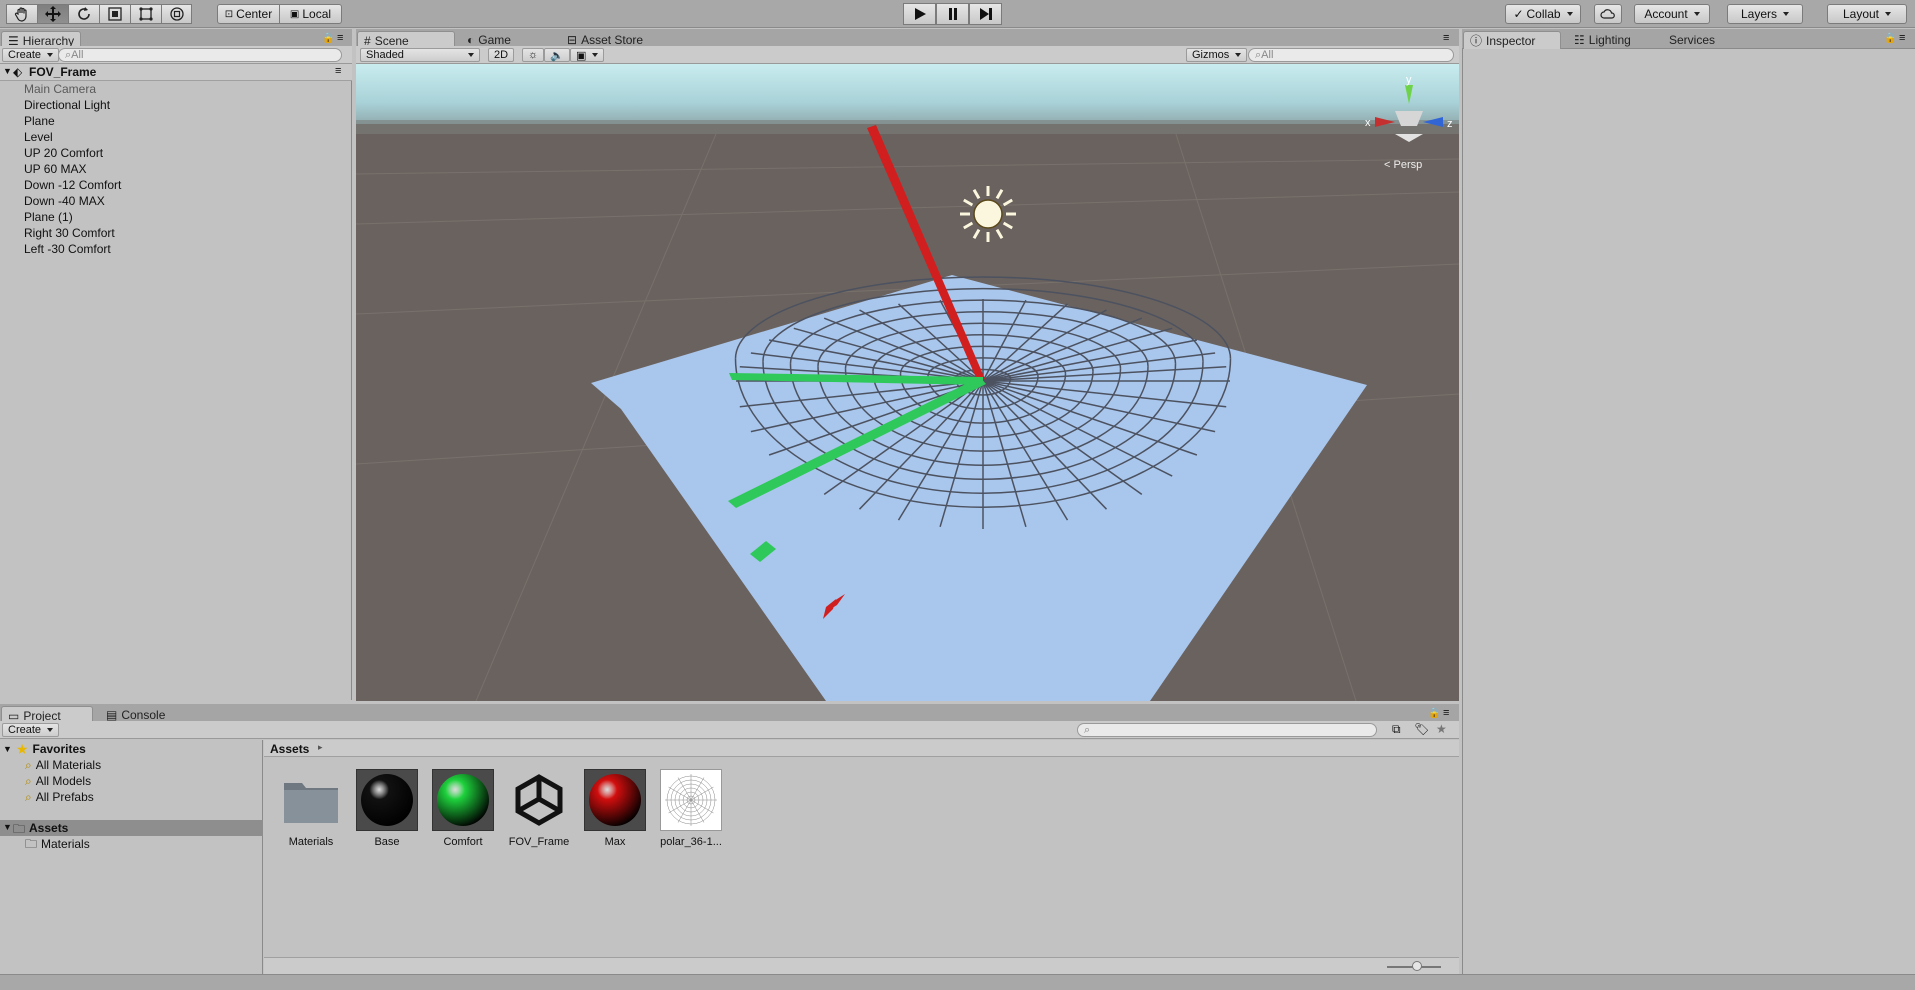 The width and height of the screenshot is (1915, 990). Describe the element at coordinates (1396, 729) in the screenshot. I see `filter-by-type-icon: ⧉` at that location.